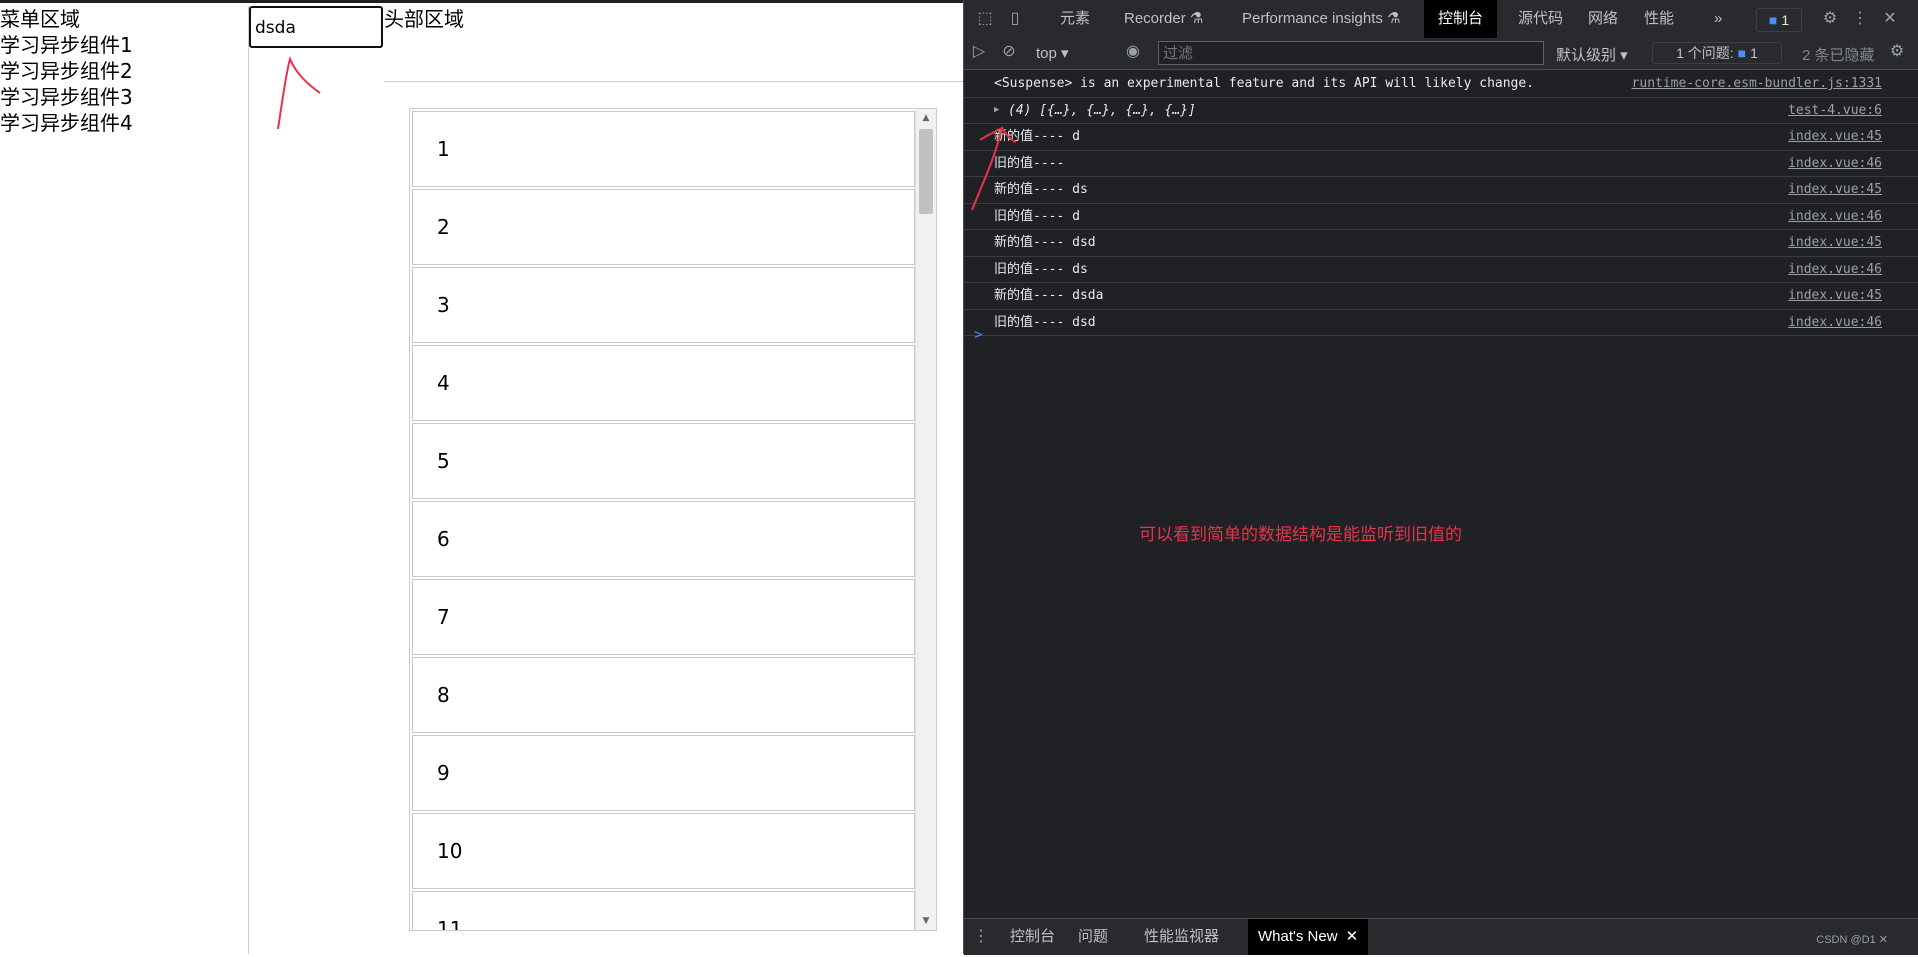  Describe the element at coordinates (663, 617) in the screenshot. I see `list-item: 7` at that location.